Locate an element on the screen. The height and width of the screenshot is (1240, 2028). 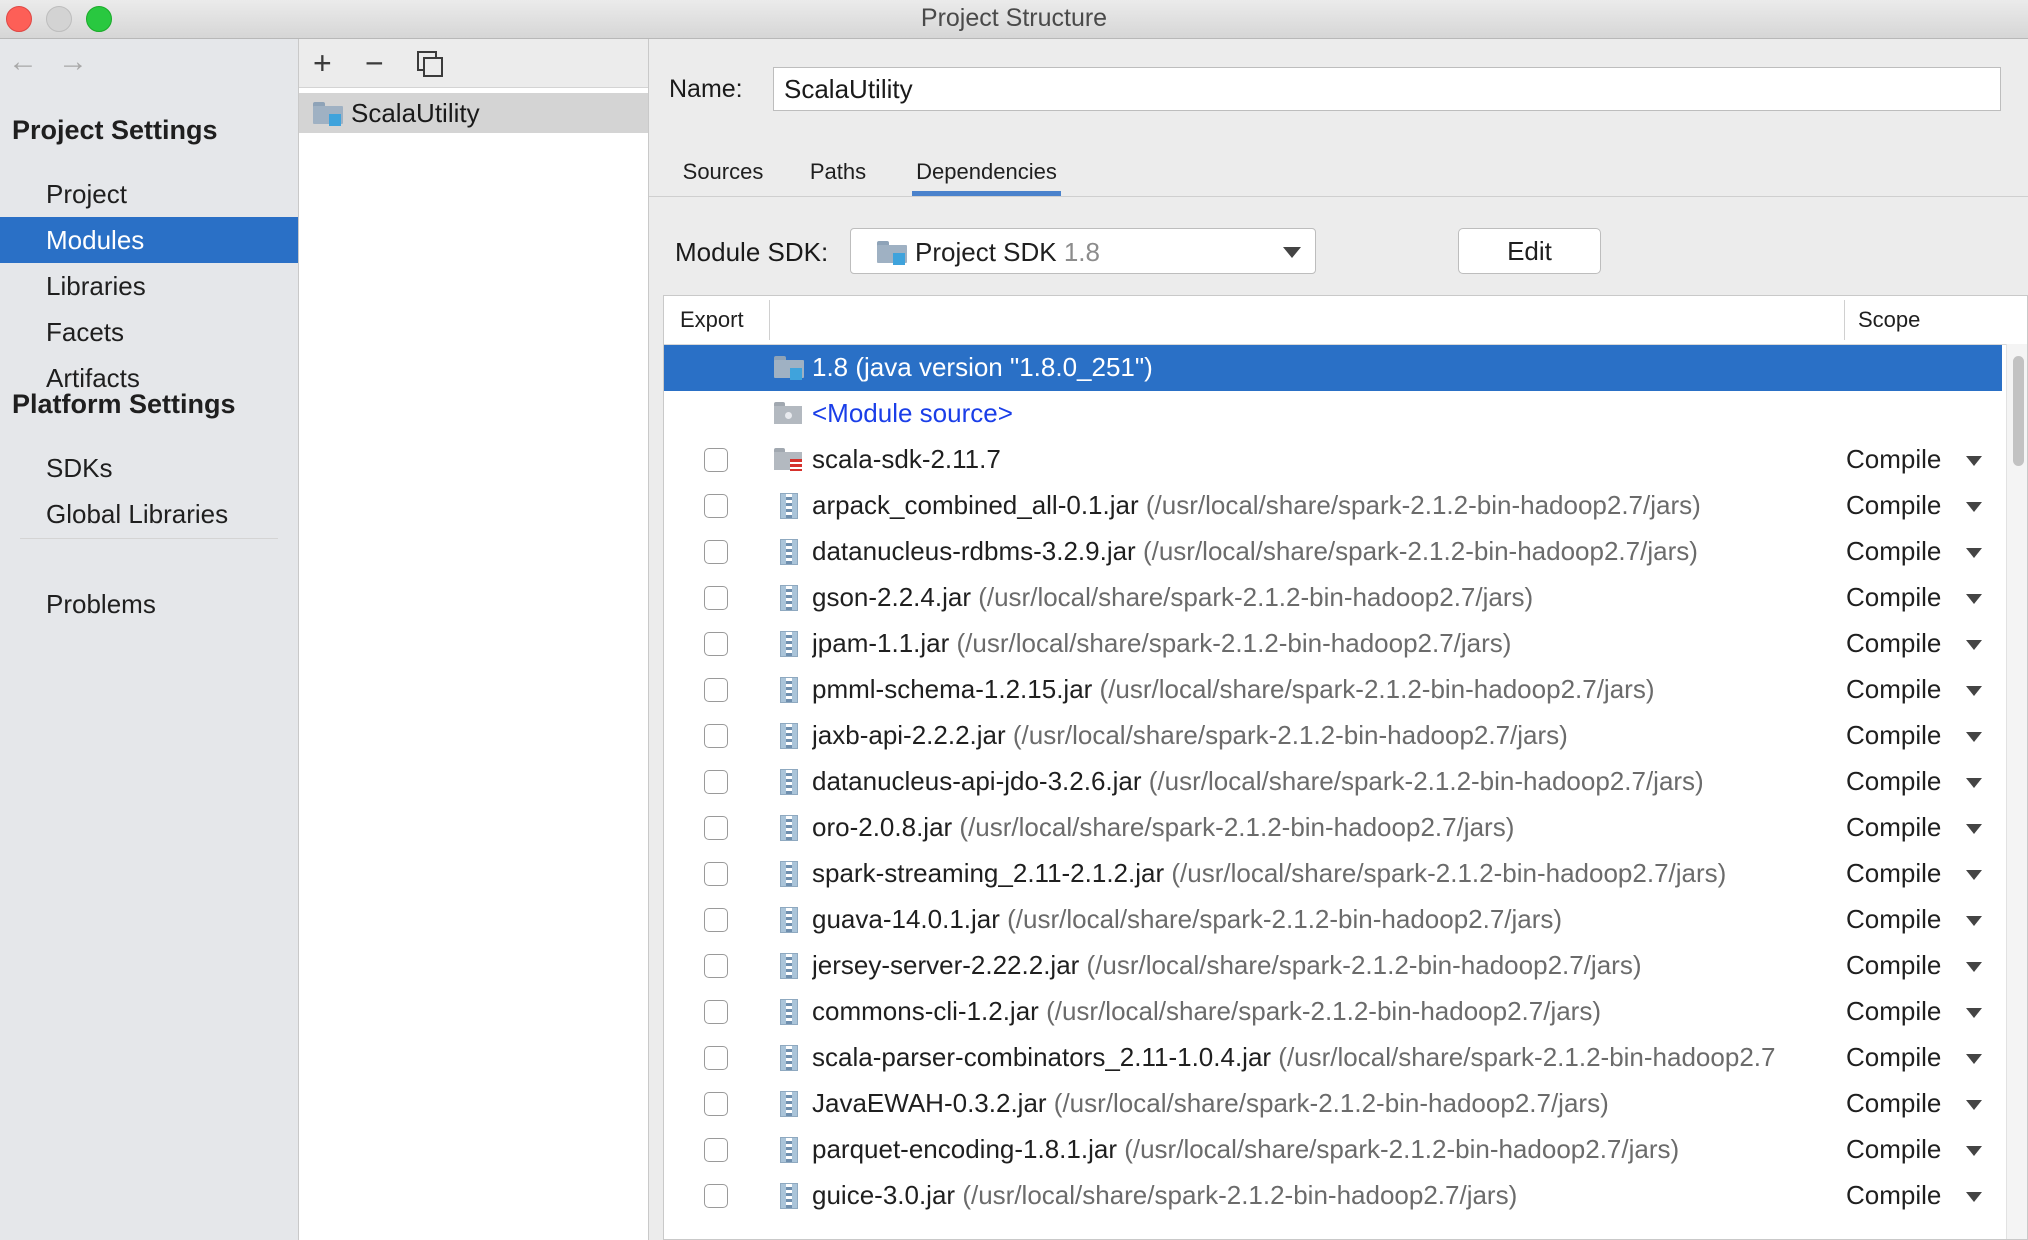
table-row: 1.8 (java version "1.8.0_251") is located at coordinates (1333, 368).